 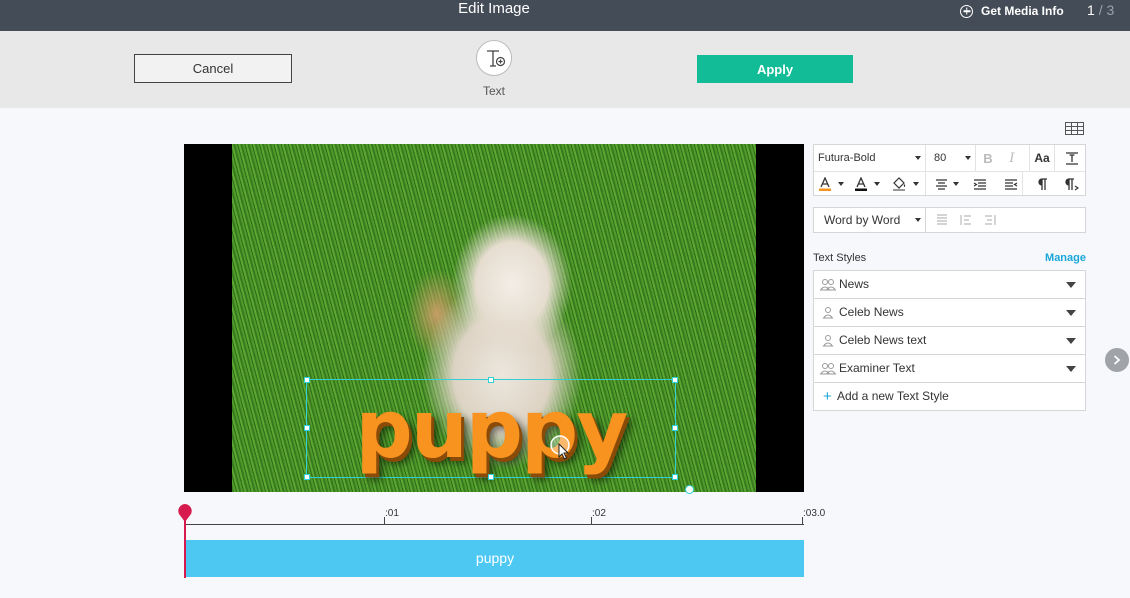 I want to click on edit-toolbar: Cancel Text Apply, so click(x=565, y=69).